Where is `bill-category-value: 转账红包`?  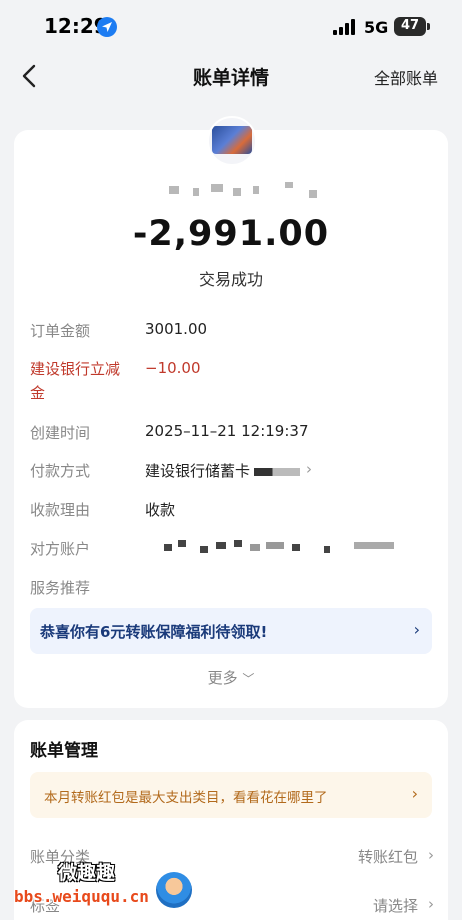
bill-category-value: 转账红包 is located at coordinates (388, 856).